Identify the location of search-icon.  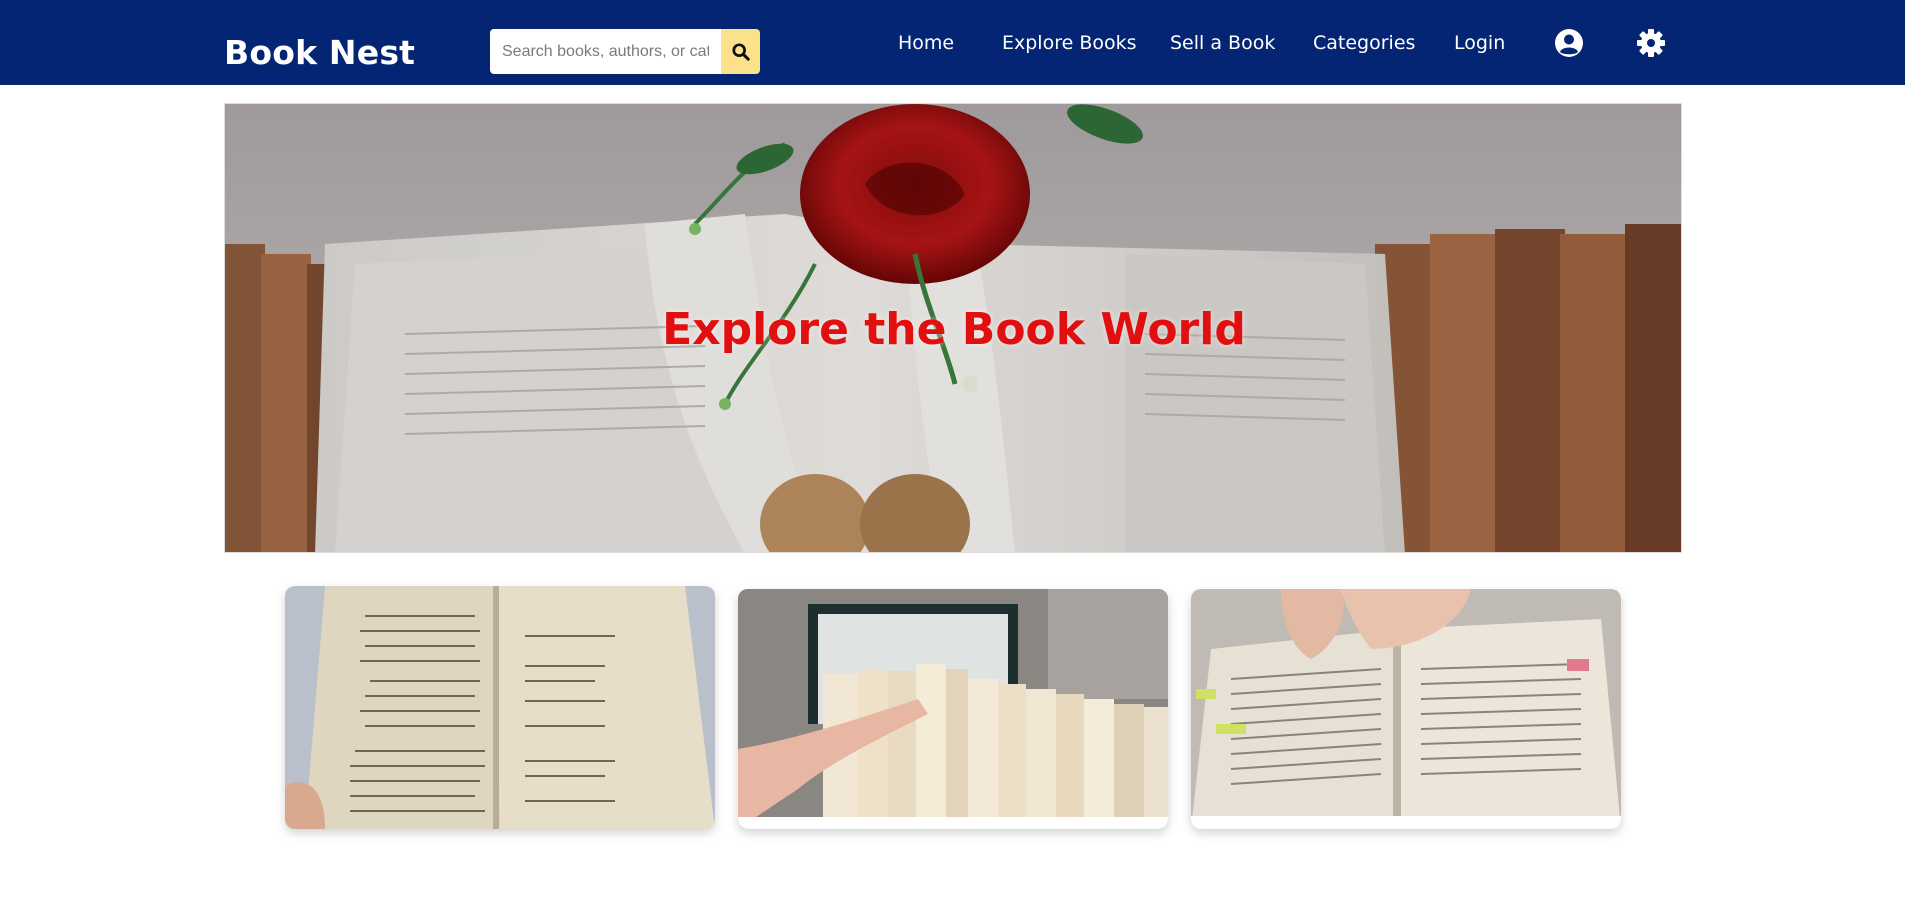
(740, 51).